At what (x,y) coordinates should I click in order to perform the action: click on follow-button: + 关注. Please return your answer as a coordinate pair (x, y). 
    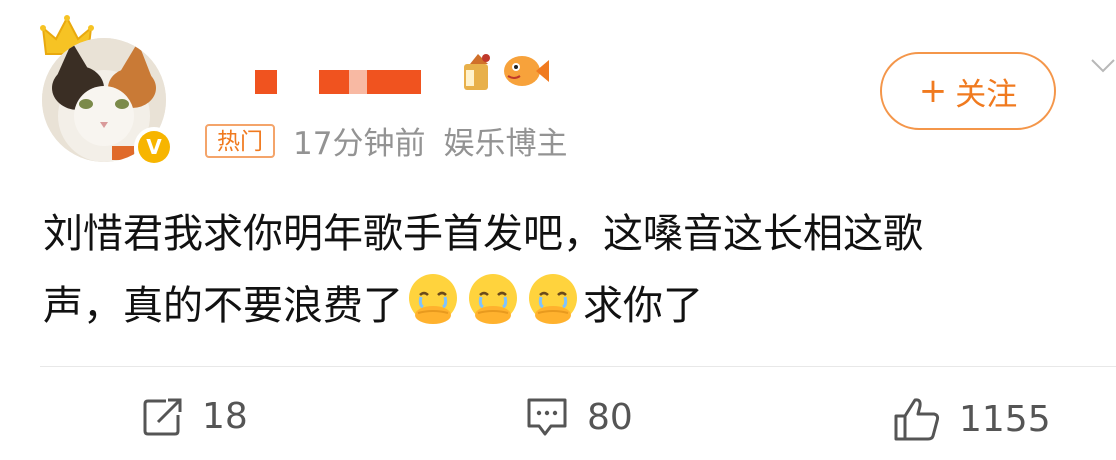
    Looking at the image, I should click on (968, 91).